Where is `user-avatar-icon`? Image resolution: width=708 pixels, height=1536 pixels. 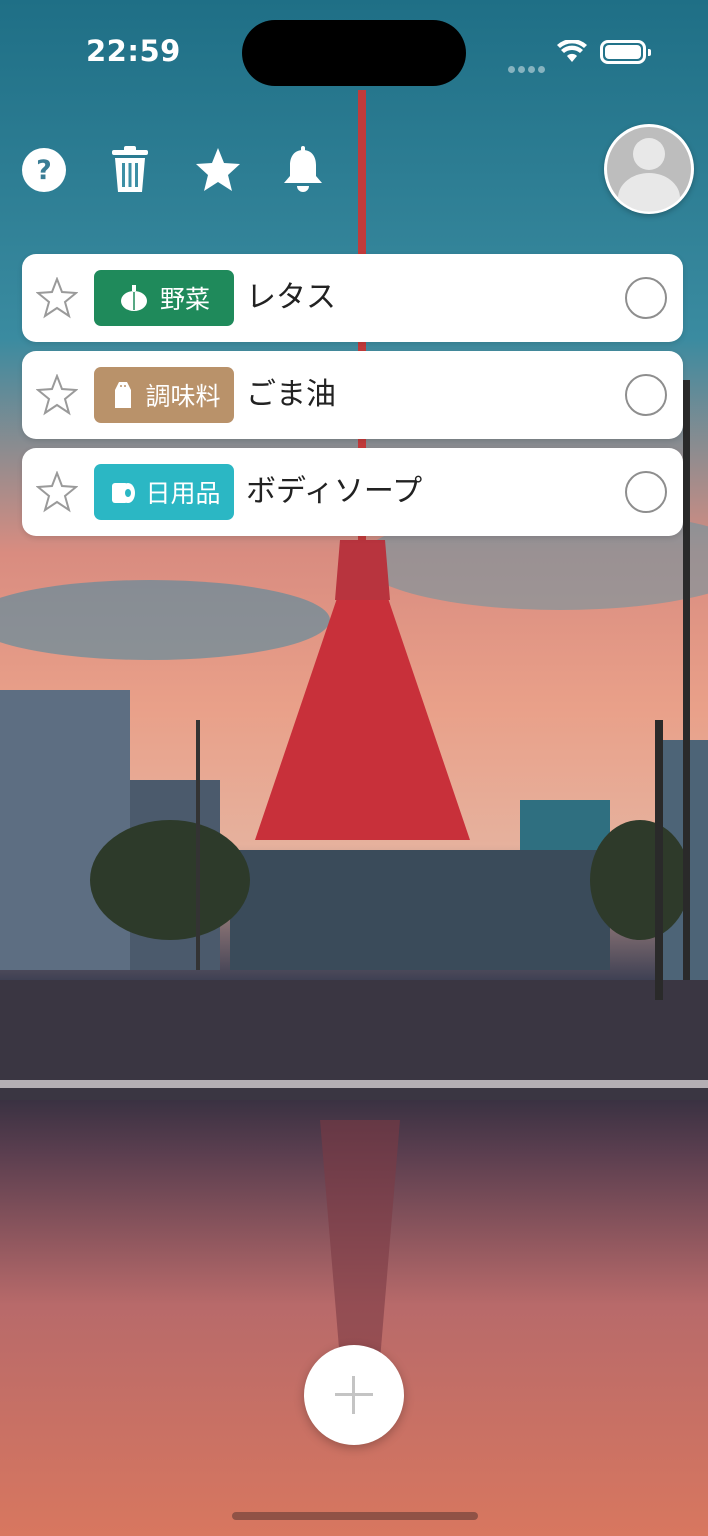 user-avatar-icon is located at coordinates (649, 169).